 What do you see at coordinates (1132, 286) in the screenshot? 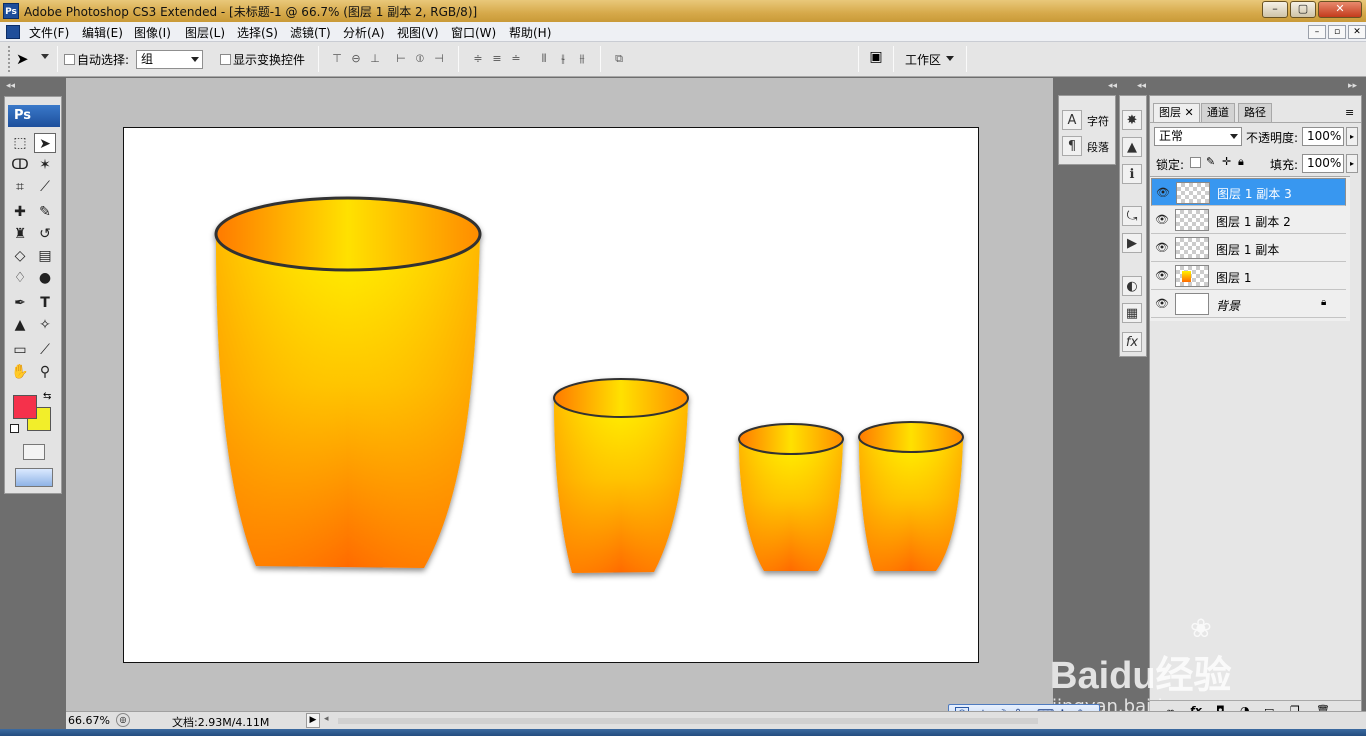
I see `color-icon: ◐` at bounding box center [1132, 286].